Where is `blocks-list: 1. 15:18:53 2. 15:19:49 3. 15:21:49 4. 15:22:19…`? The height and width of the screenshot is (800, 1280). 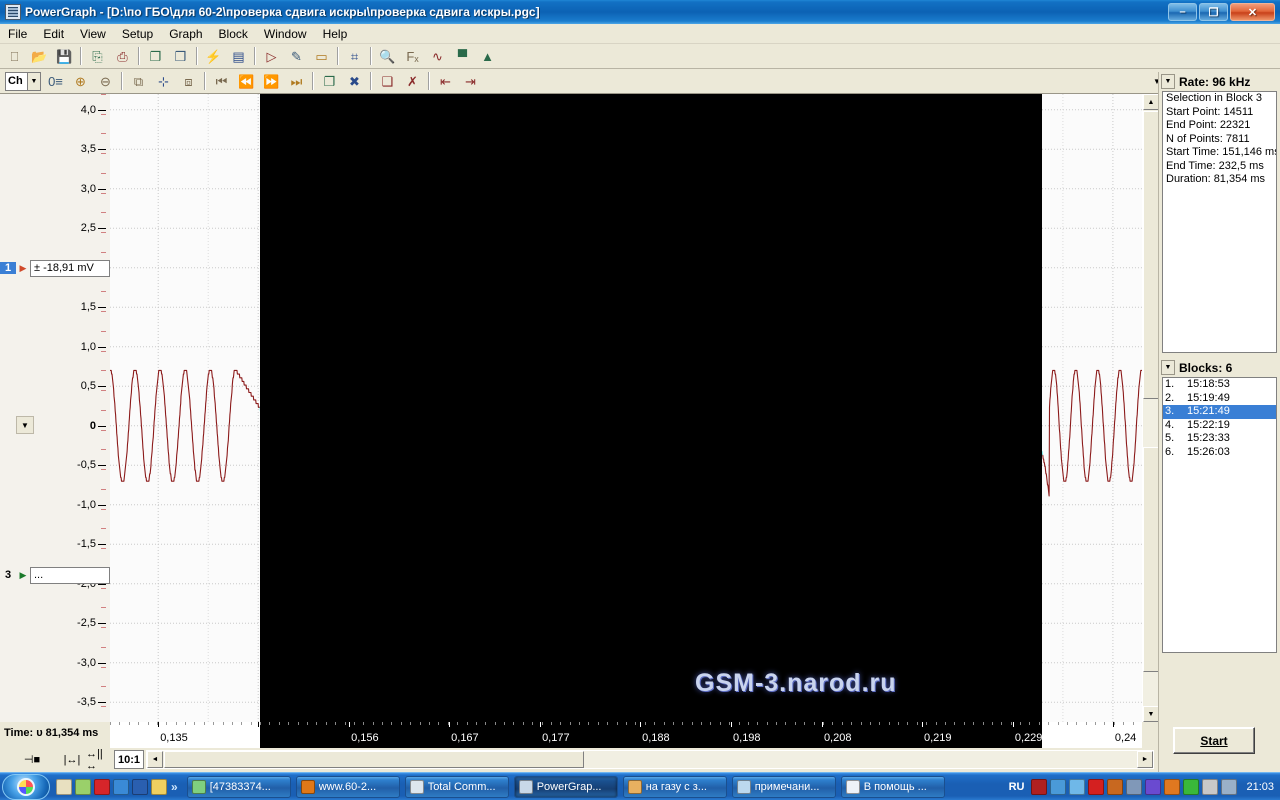
blocks-list: 1. 15:18:53 2. 15:19:49 3. 15:21:49 4. 15:22:19… is located at coordinates (1219, 515).